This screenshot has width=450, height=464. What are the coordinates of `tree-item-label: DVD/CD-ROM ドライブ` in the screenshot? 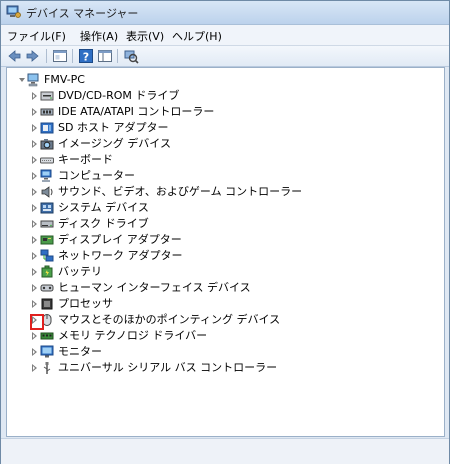 It's located at (119, 95).